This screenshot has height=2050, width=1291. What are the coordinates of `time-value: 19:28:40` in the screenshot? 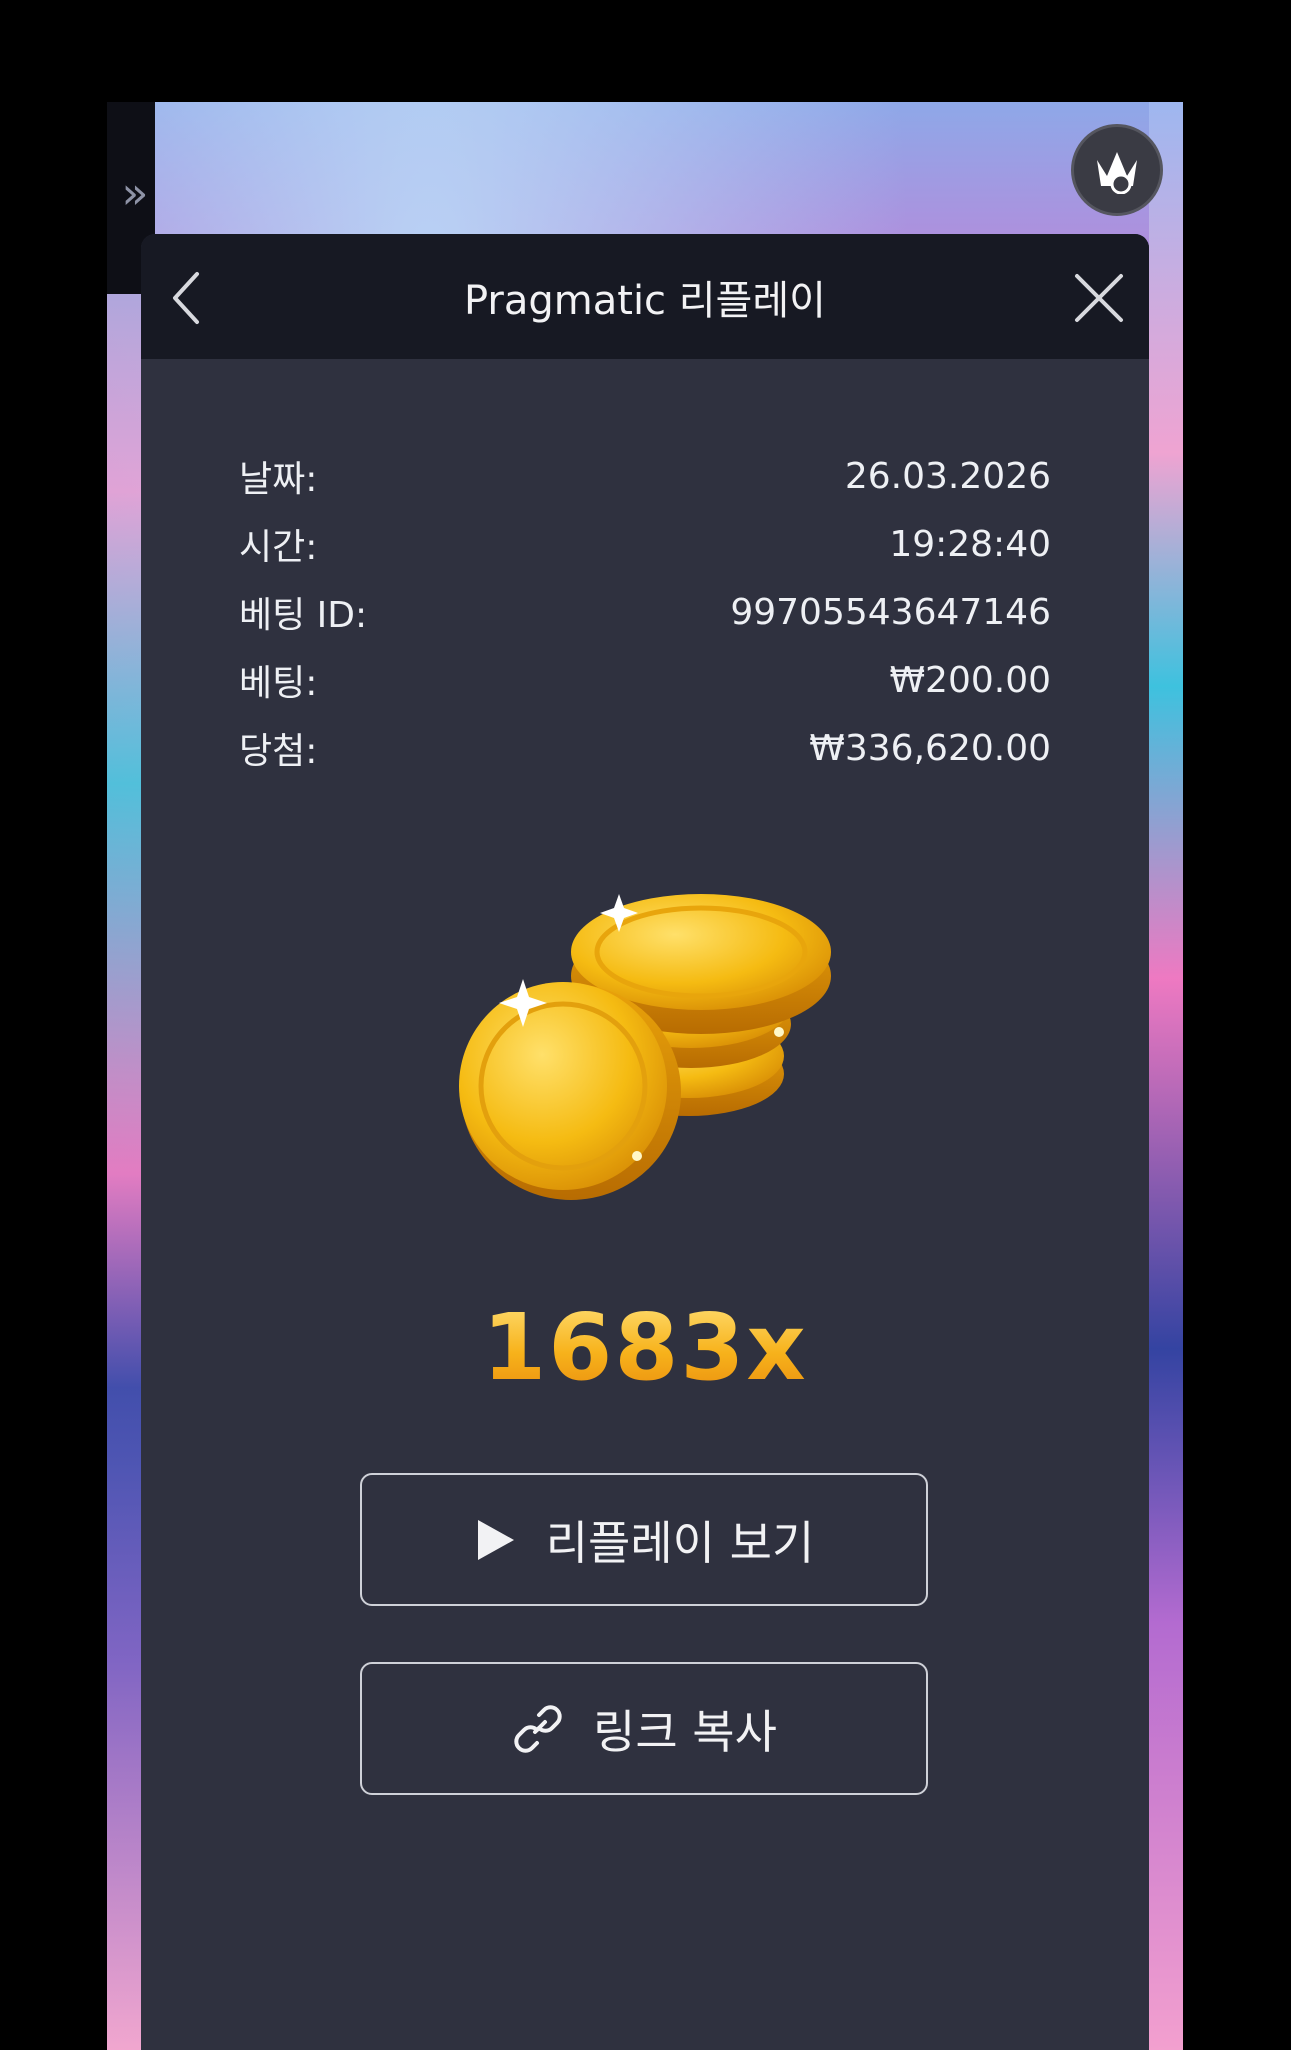 It's located at (970, 544).